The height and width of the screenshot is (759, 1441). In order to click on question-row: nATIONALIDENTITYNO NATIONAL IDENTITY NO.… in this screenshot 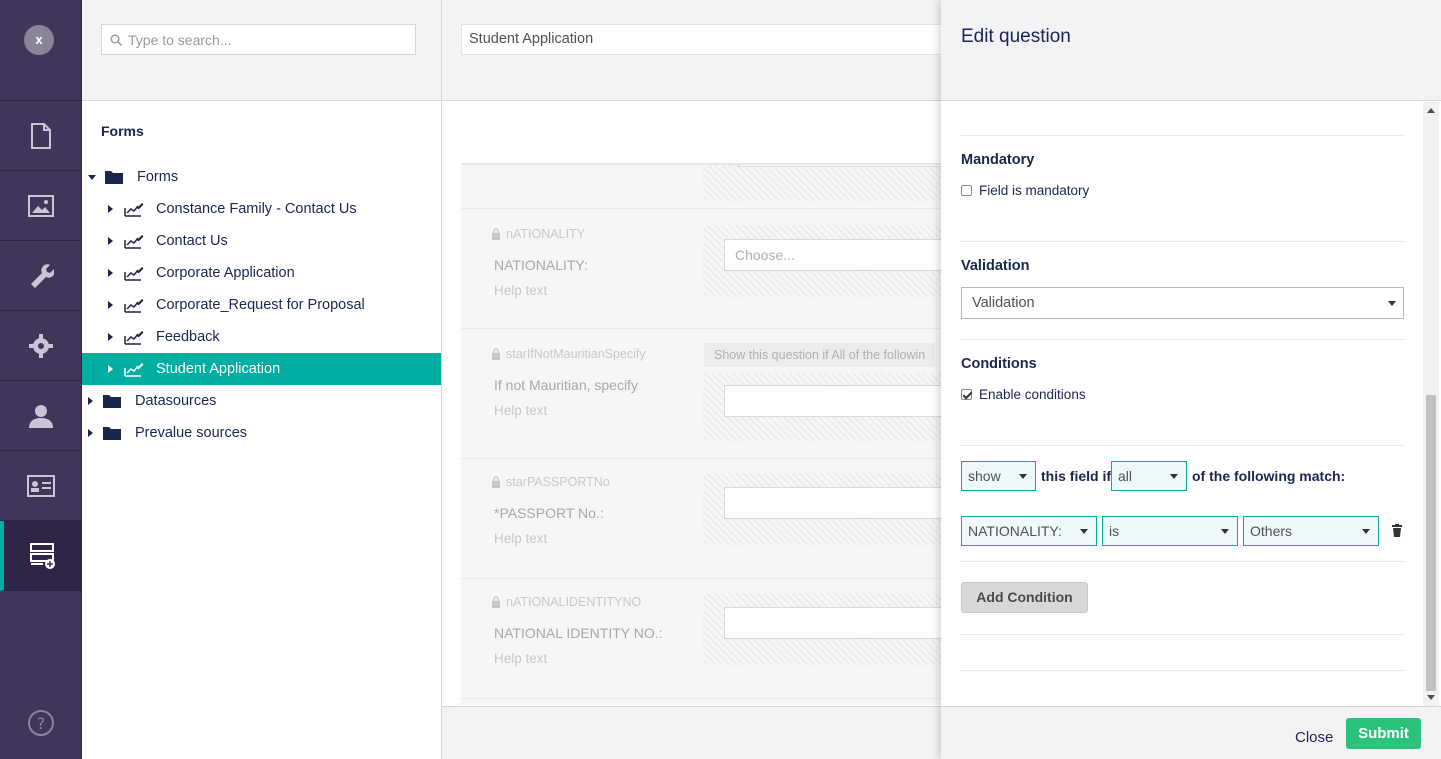, I will do `click(706, 639)`.